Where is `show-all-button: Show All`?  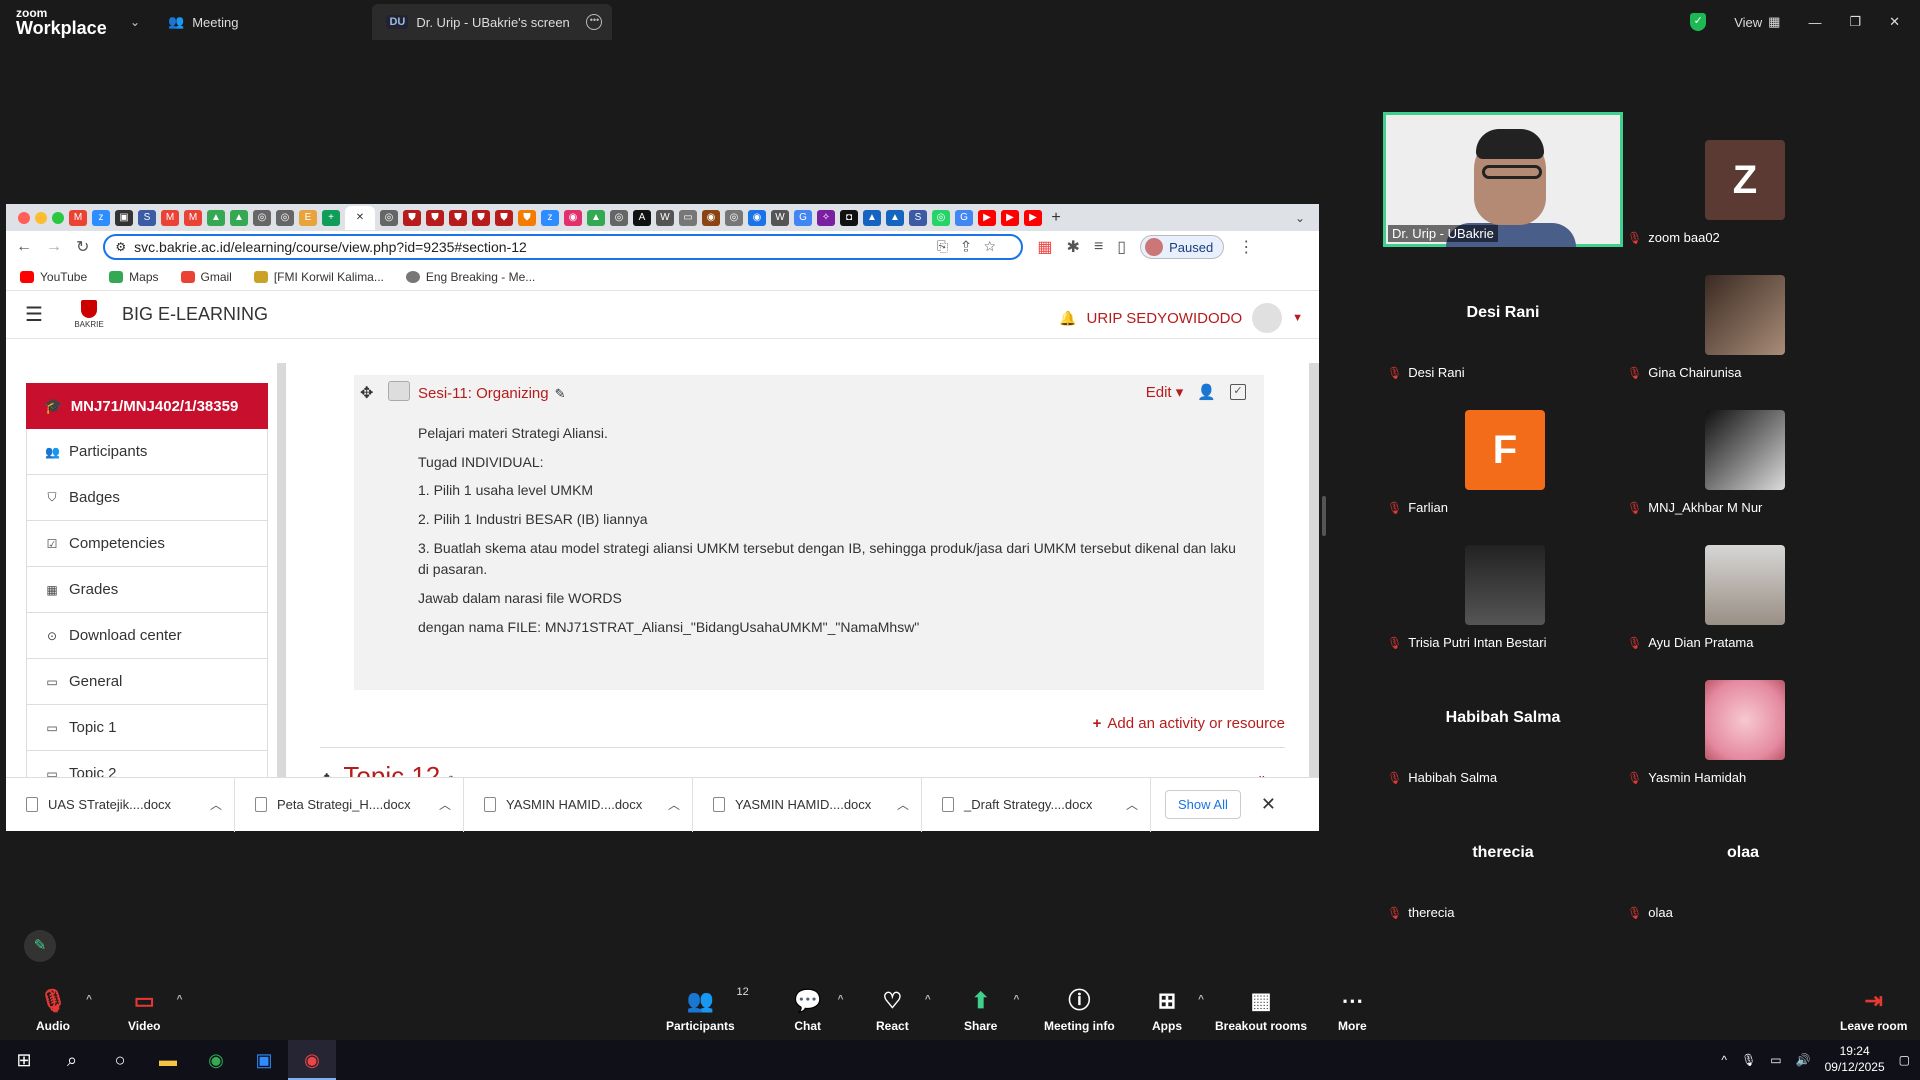 show-all-button: Show All is located at coordinates (1203, 804).